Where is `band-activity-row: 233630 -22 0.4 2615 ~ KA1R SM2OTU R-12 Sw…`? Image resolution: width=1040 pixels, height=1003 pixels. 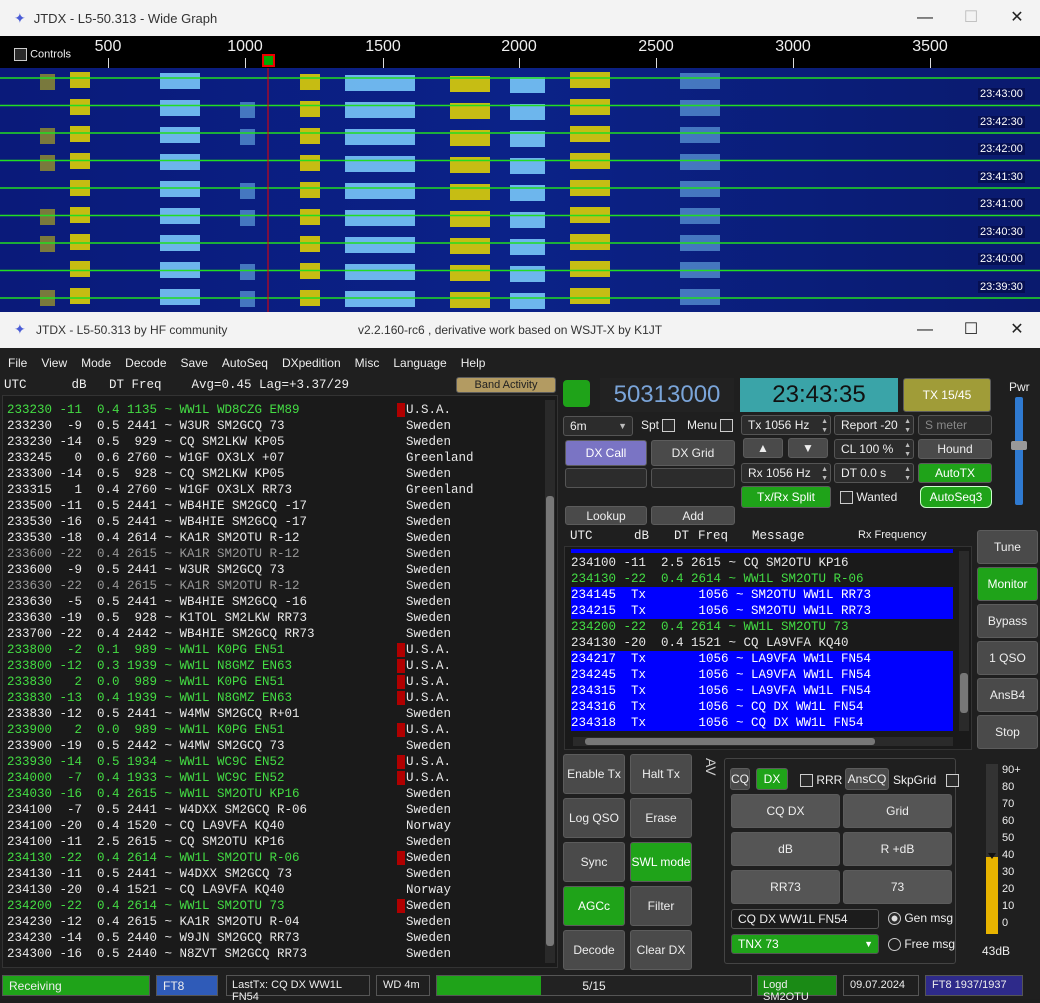
band-activity-row: 233630 -22 0.4 2615 ~ KA1R SM2OTU R-12 Sw… is located at coordinates (282, 586).